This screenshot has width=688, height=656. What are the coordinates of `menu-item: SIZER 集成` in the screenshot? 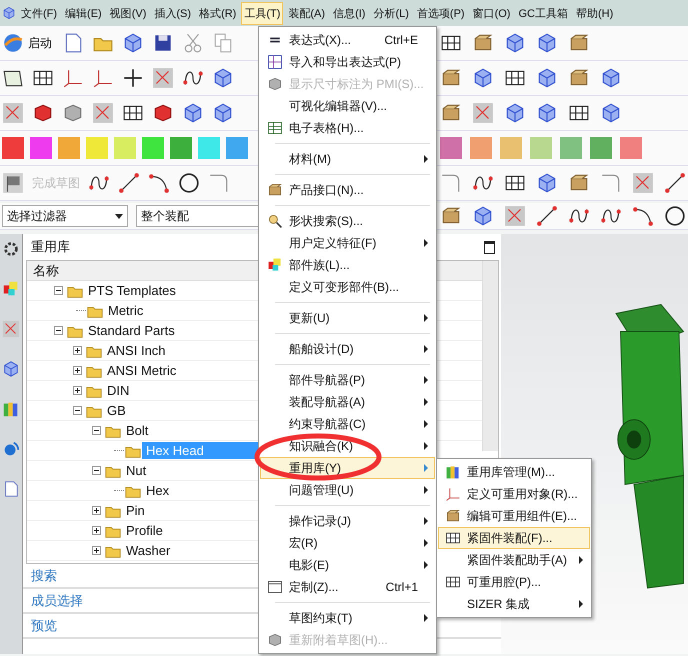 It's located at (514, 604).